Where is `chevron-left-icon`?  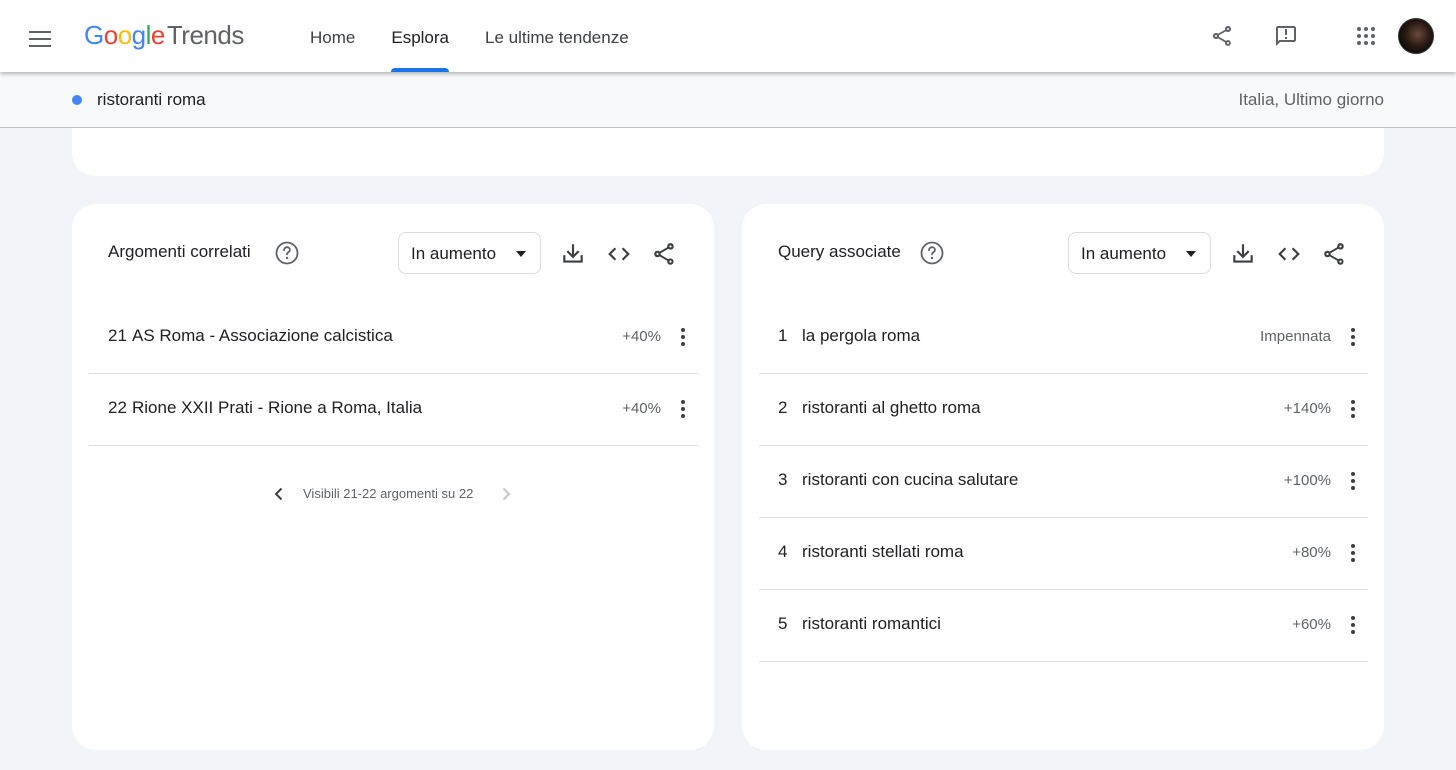
chevron-left-icon is located at coordinates (279, 494).